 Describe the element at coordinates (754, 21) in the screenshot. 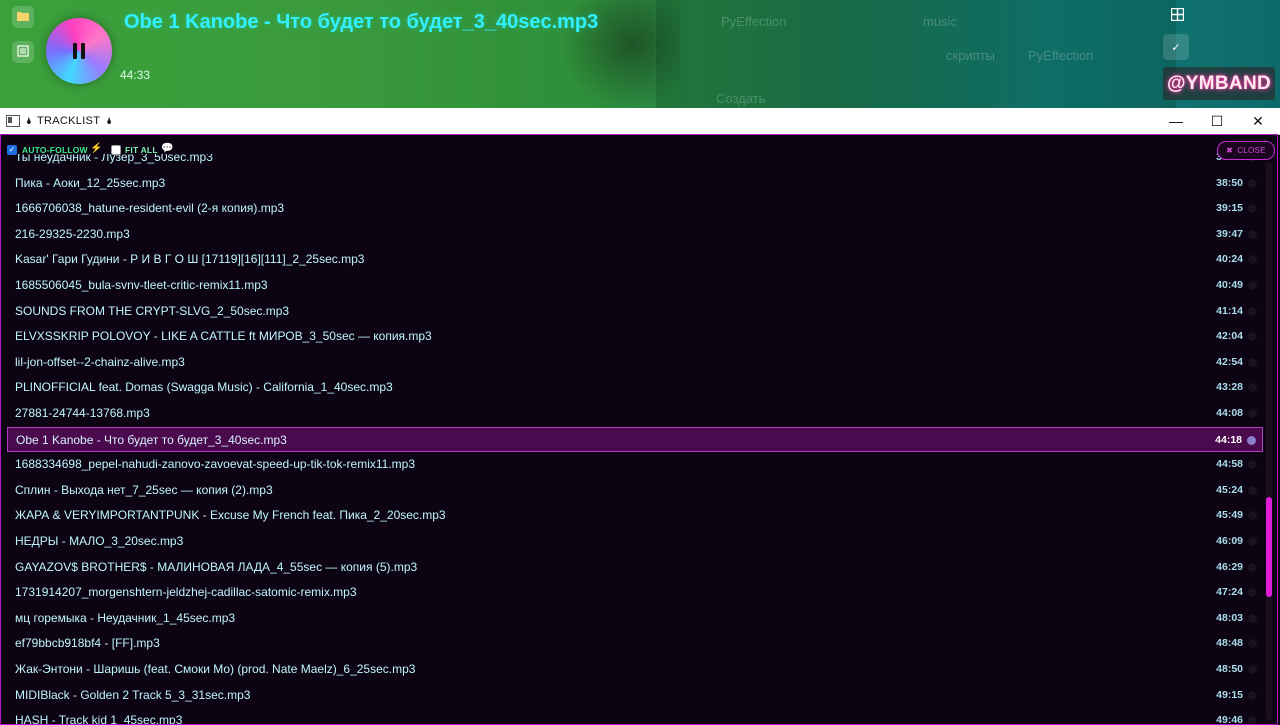

I see `bg-tab-1: PyEffection` at that location.